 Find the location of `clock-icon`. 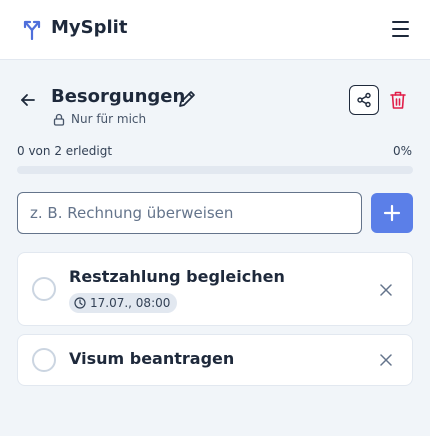

clock-icon is located at coordinates (80, 303).